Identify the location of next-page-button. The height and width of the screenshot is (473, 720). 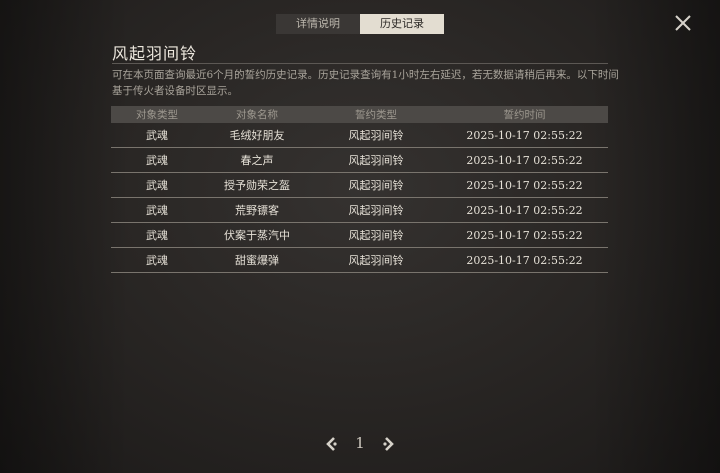
(389, 444).